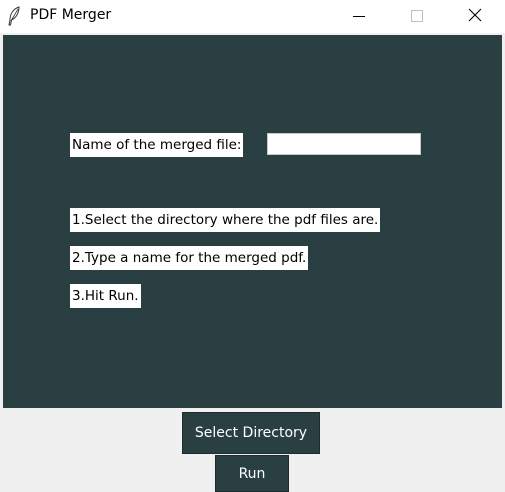  I want to click on close-button, so click(475, 16).